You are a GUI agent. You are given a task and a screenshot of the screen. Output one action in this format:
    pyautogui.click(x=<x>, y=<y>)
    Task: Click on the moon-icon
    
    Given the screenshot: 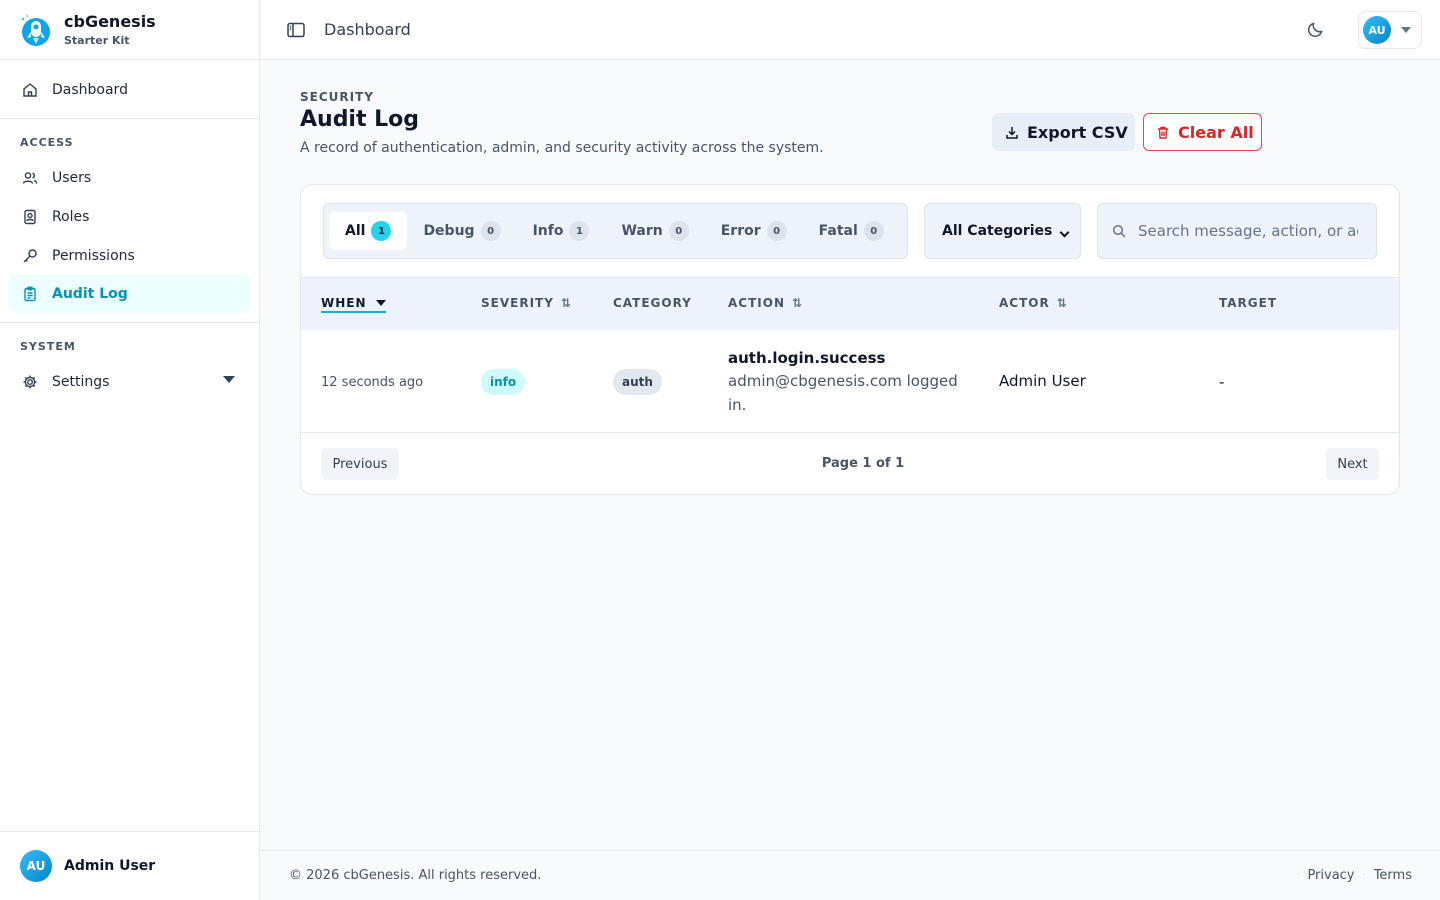 What is the action you would take?
    pyautogui.click(x=1316, y=29)
    